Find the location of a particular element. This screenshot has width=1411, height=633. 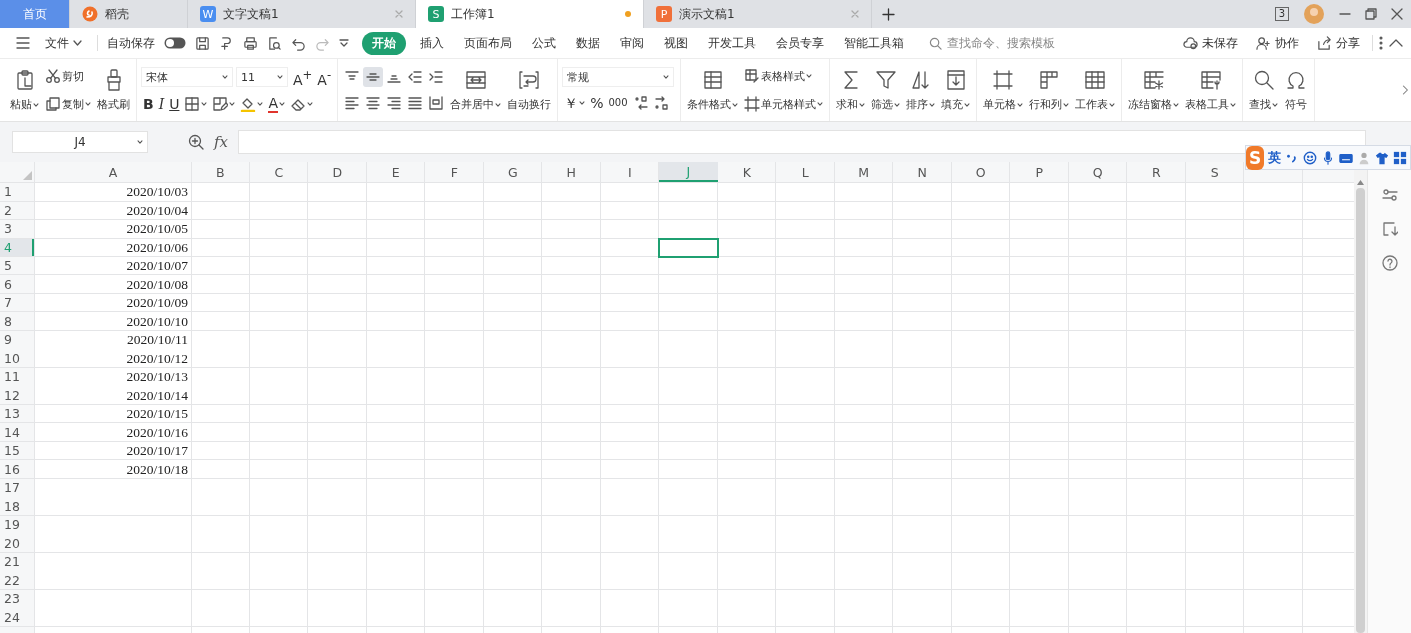

copy-button: 复制 is located at coordinates (68, 104).